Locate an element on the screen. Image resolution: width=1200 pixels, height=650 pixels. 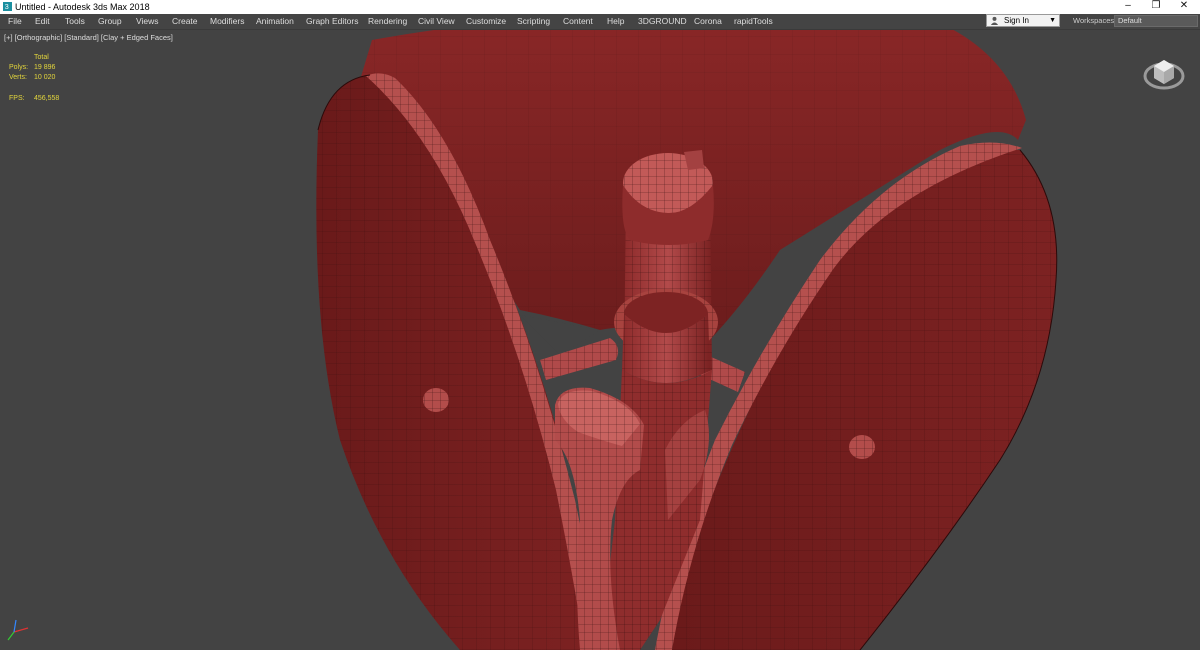
viewcube-icon is located at coordinates (1164, 72).